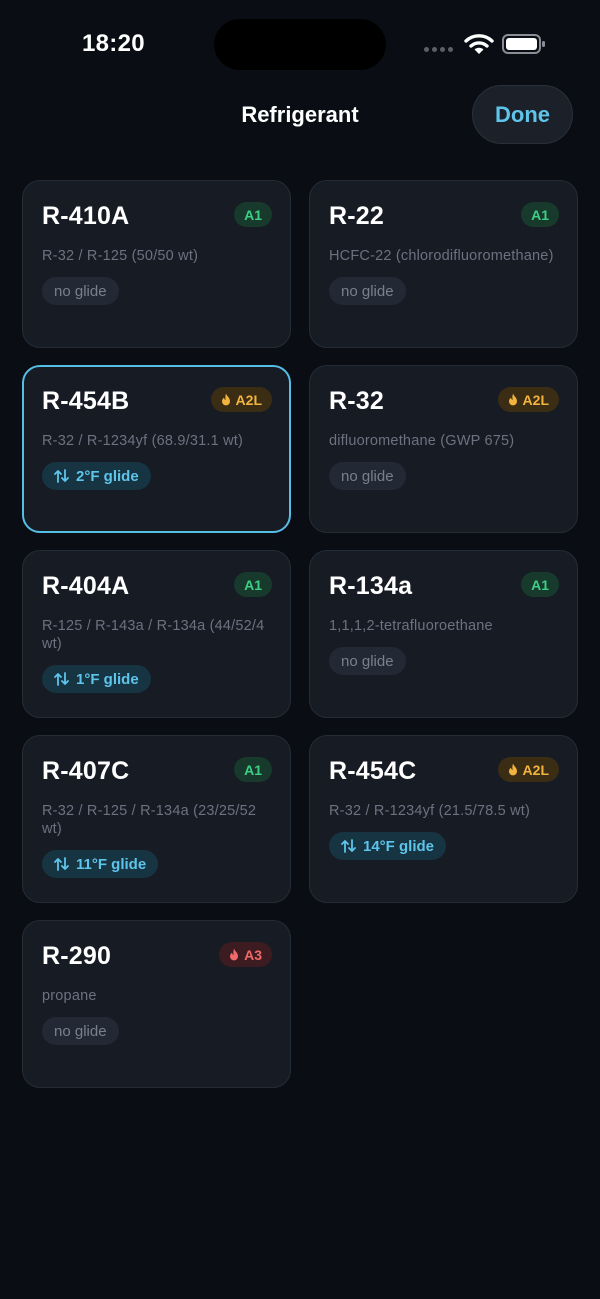  I want to click on dynamic-island, so click(300, 44).